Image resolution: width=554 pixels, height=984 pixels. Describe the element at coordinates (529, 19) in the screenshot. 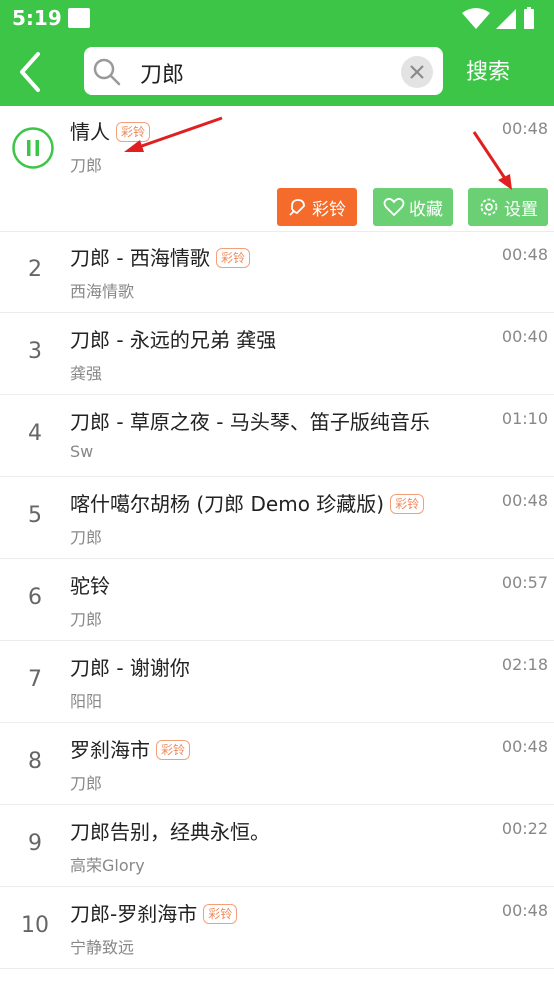

I see `battery-icon` at that location.